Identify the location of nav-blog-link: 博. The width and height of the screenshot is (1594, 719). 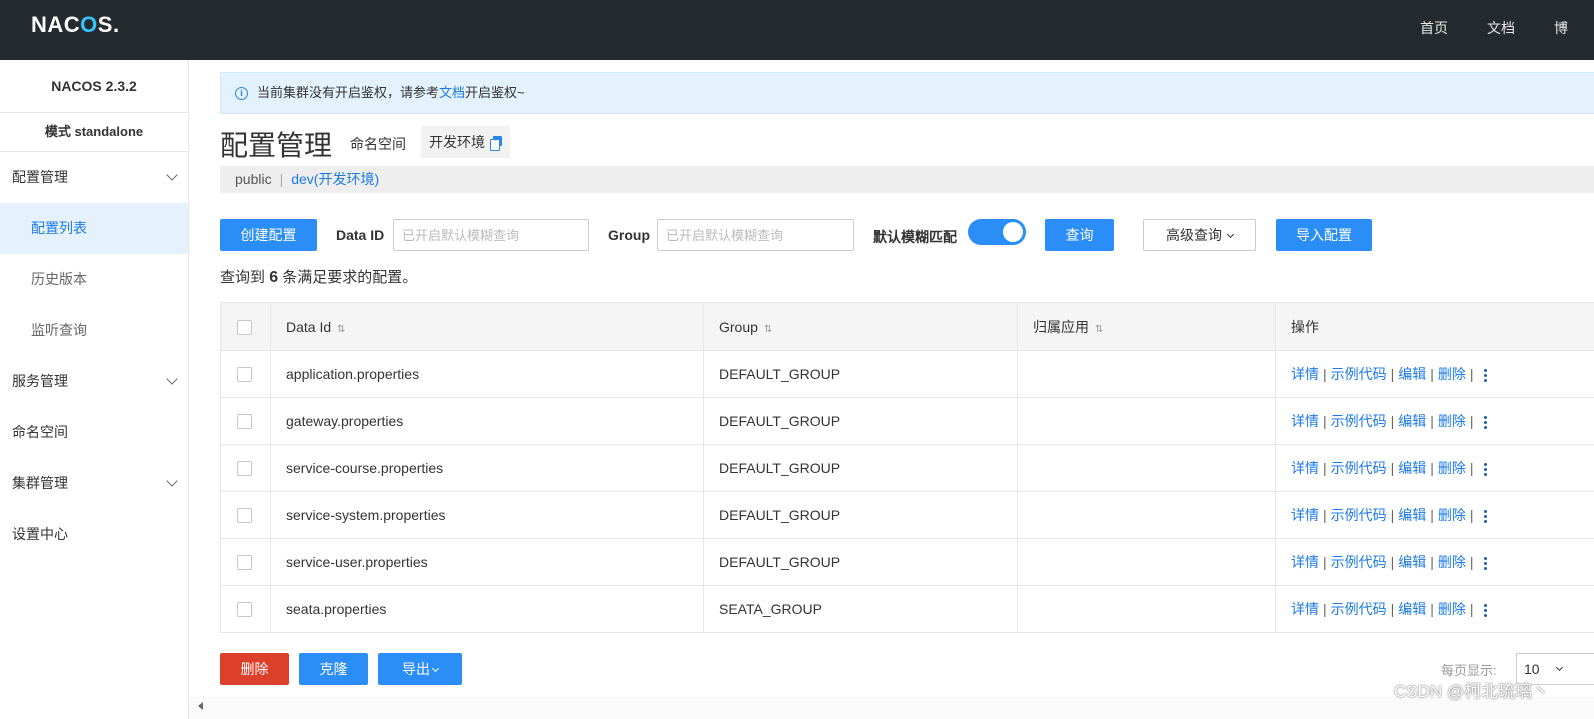
(1561, 28).